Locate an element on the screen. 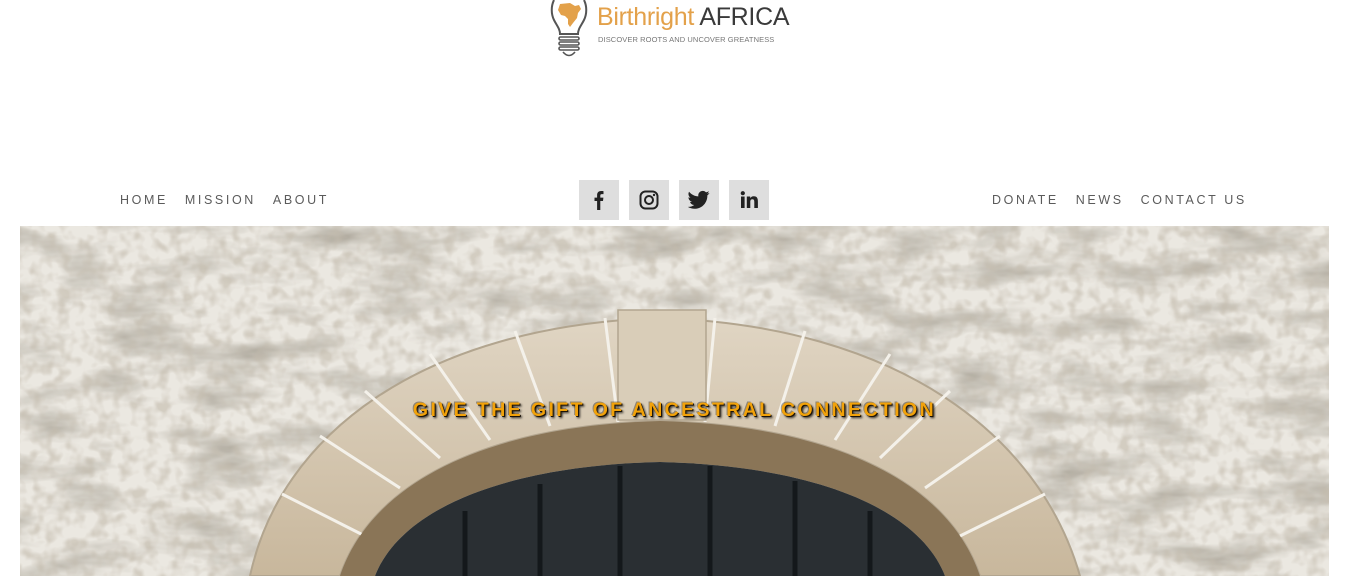  brand-name-part2: AFRICA is located at coordinates (744, 17).